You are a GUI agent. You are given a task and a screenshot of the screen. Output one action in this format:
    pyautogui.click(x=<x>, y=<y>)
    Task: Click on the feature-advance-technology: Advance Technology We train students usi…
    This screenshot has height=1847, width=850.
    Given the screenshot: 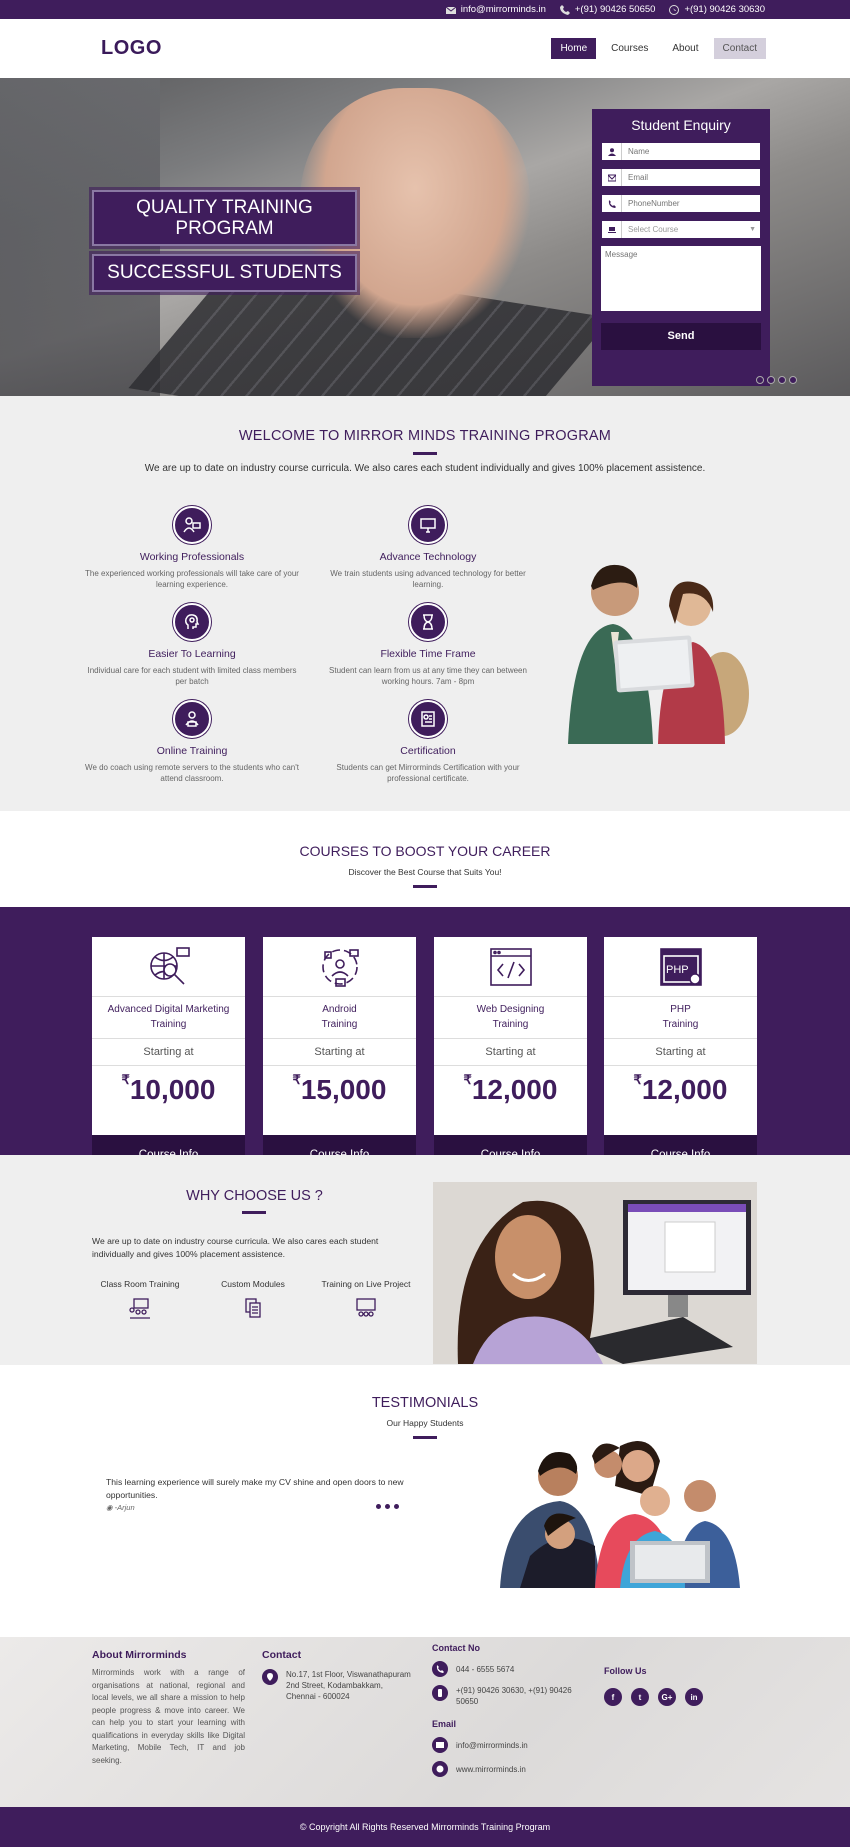 What is the action you would take?
    pyautogui.click(x=428, y=548)
    